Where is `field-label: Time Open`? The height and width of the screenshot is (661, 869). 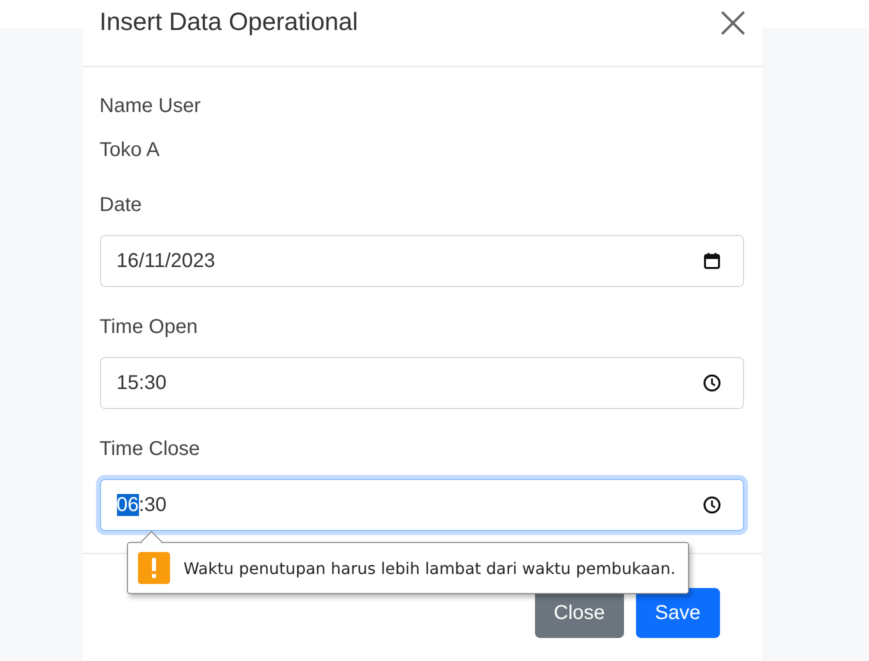
field-label: Time Open is located at coordinates (149, 327).